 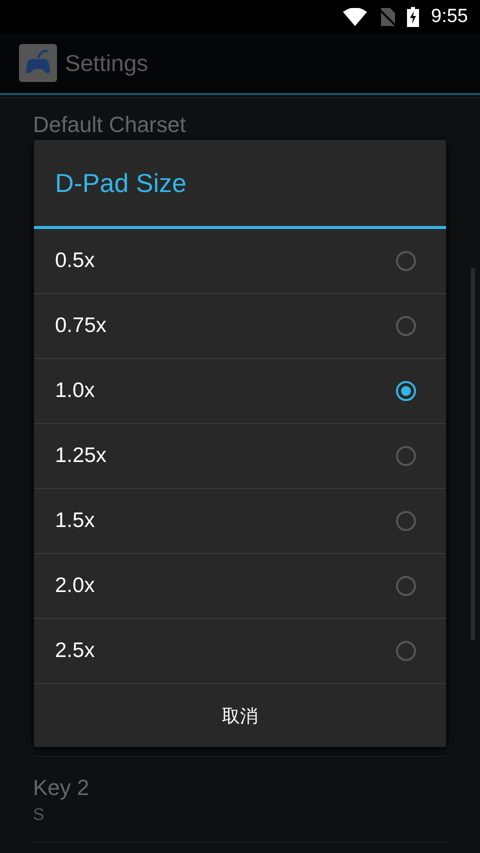 I want to click on size-option: 2.5x, so click(x=240, y=651).